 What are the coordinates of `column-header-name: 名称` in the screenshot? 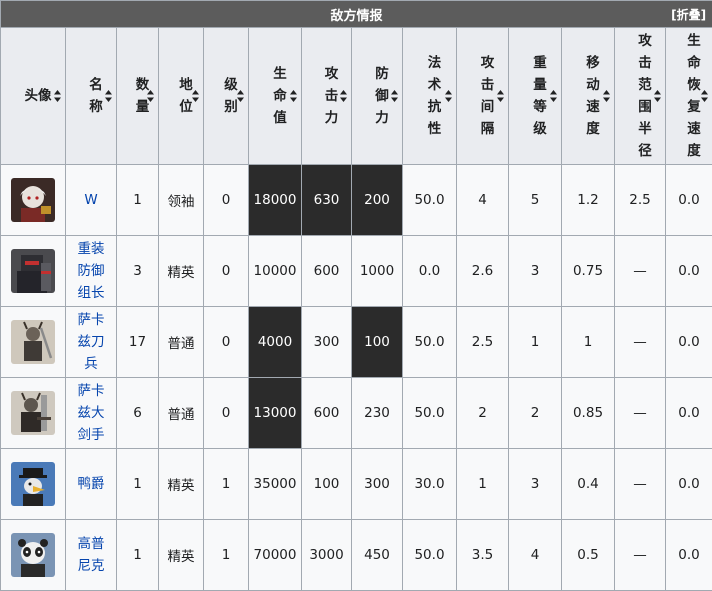 It's located at (91, 96).